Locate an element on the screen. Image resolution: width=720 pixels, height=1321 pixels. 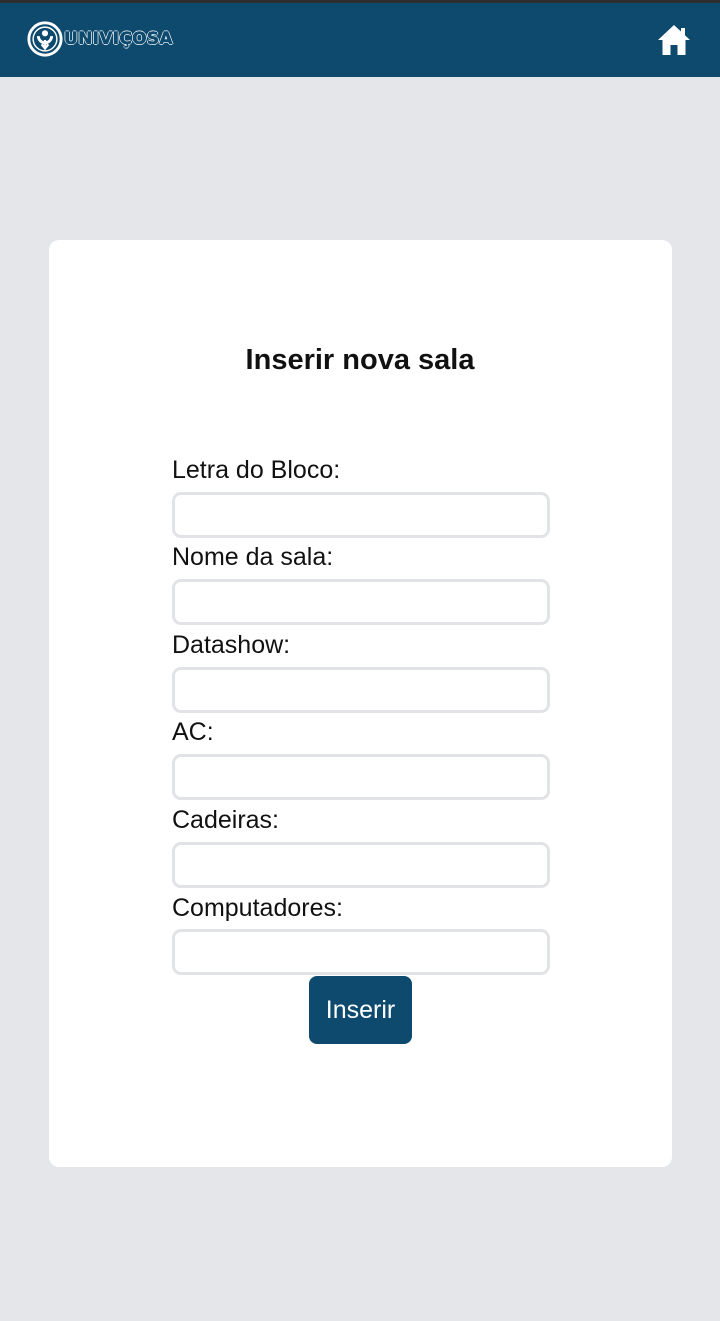
page-title: Inserir nova sala is located at coordinates (360, 360).